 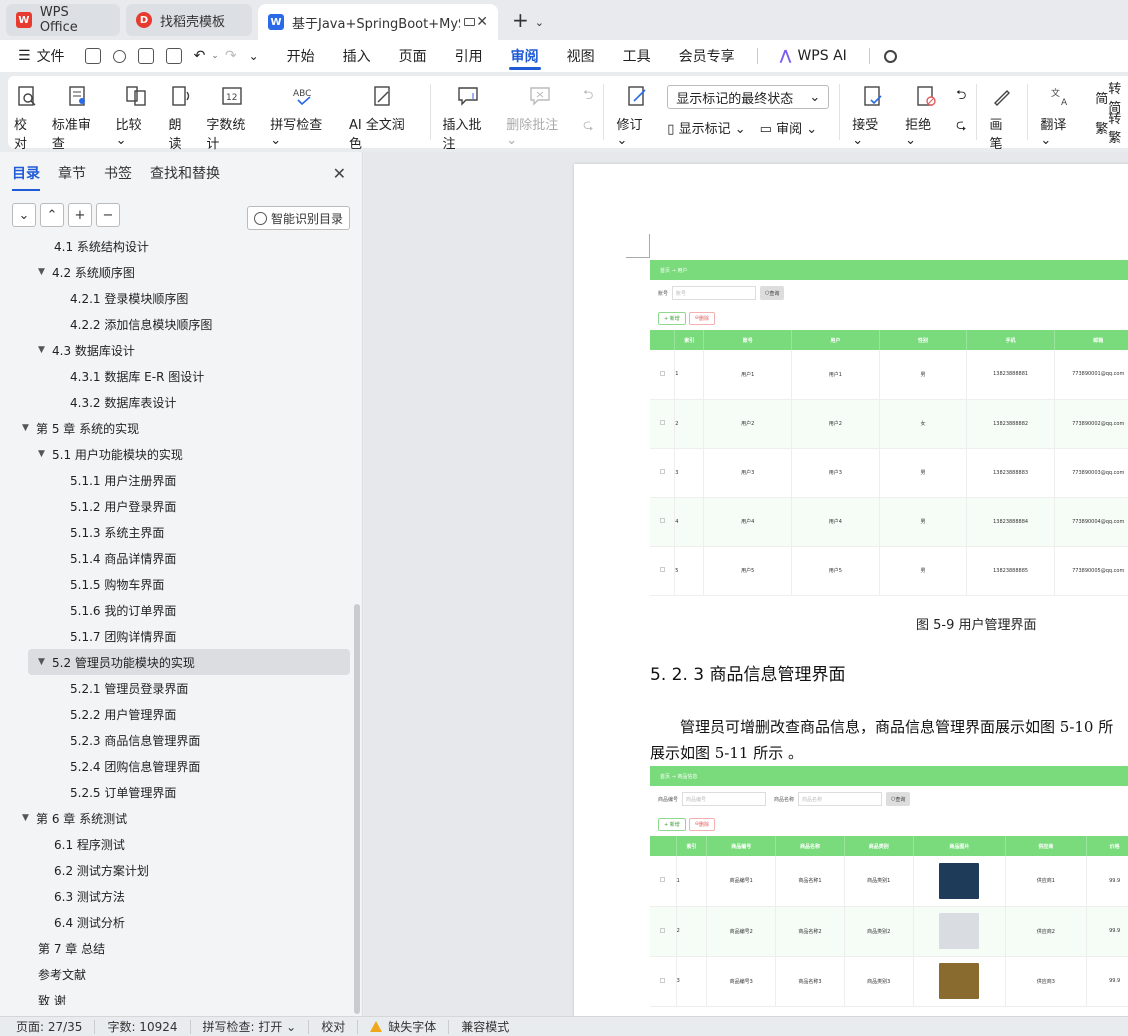 What do you see at coordinates (78, 114) in the screenshot?
I see `standard-review-button: 标准审查` at bounding box center [78, 114].